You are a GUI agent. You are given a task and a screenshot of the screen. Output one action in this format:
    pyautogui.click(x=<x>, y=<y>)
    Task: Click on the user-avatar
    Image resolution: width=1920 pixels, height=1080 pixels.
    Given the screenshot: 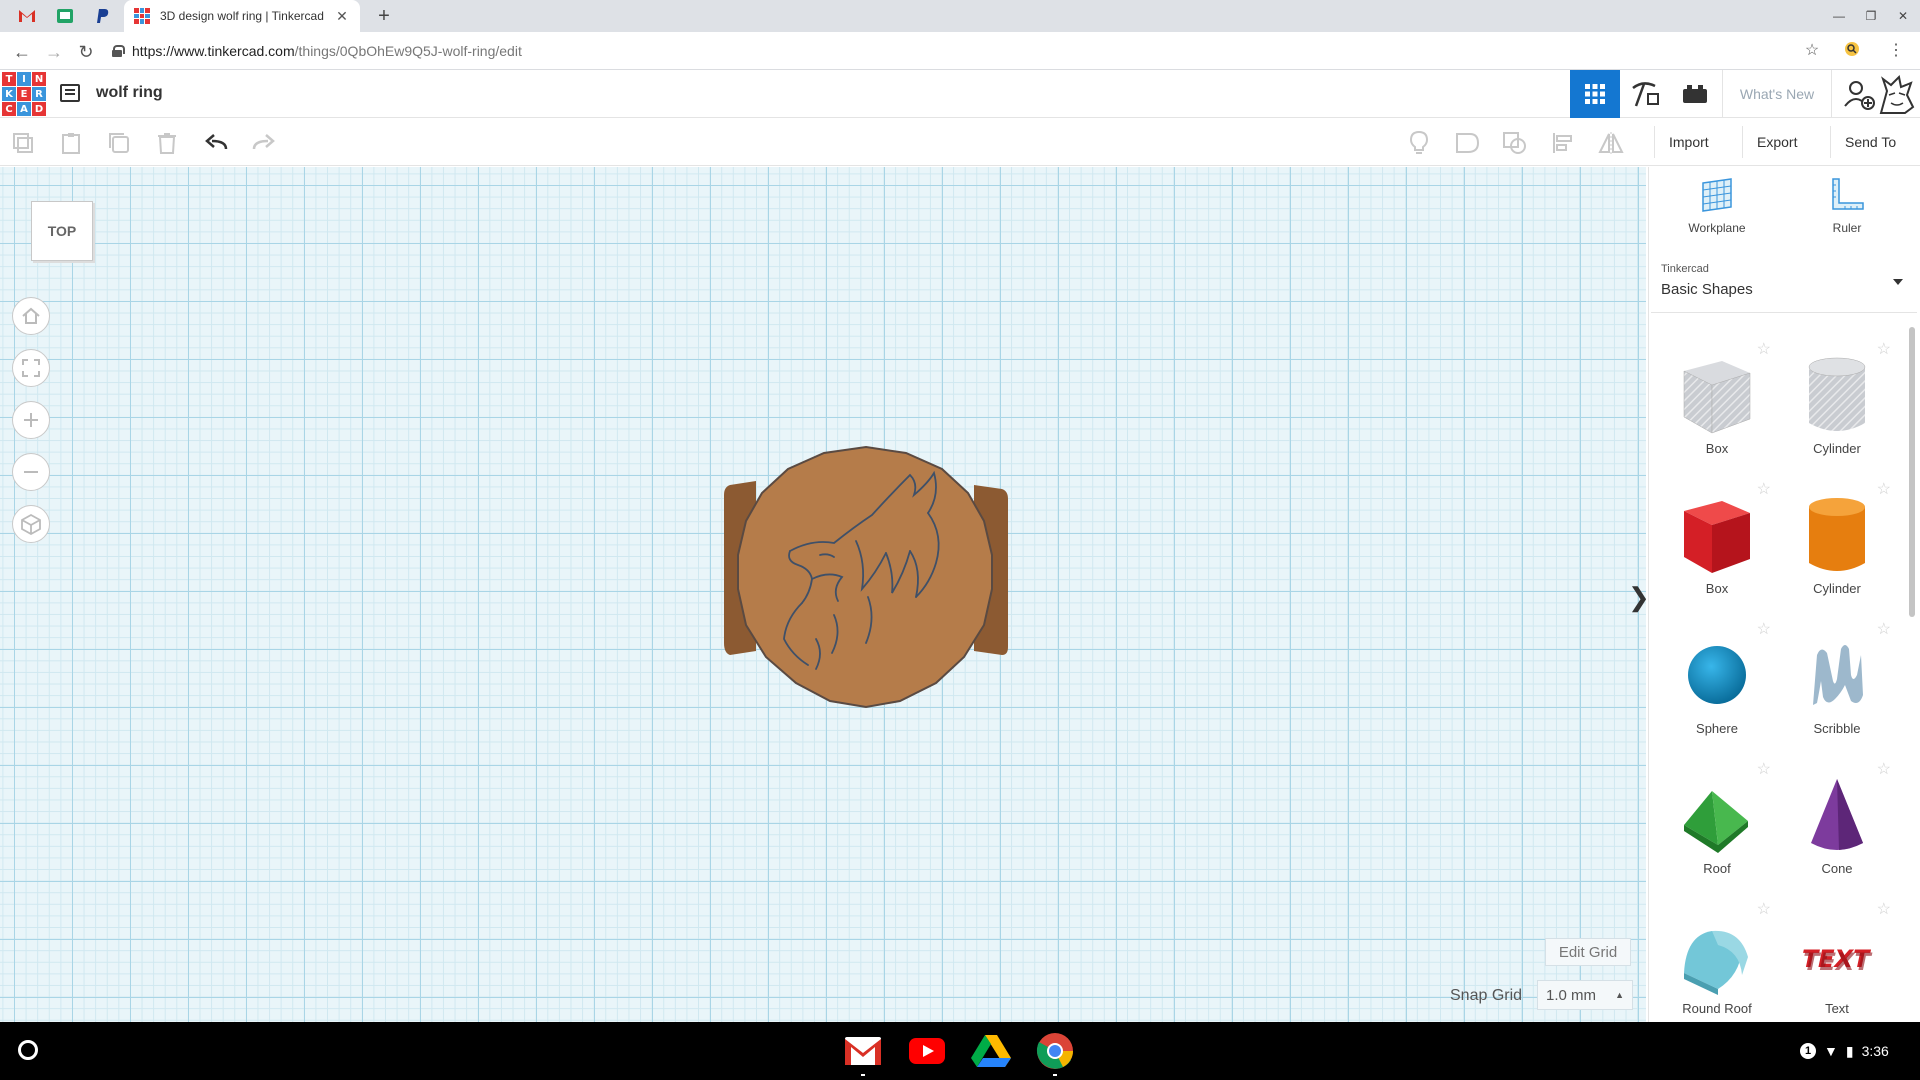 What is the action you would take?
    pyautogui.click(x=1896, y=94)
    